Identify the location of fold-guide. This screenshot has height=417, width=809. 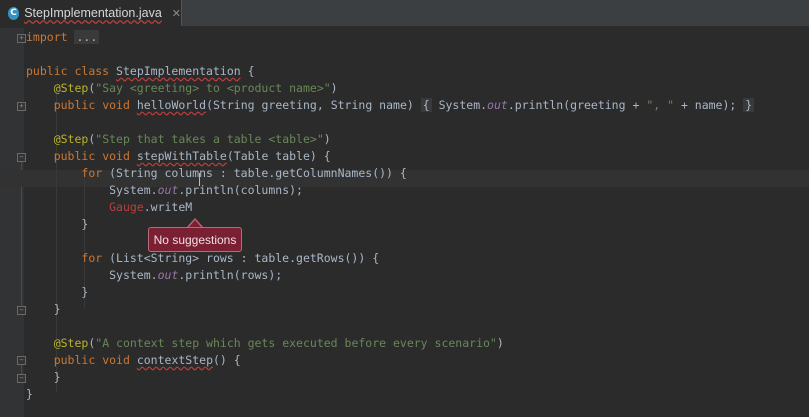
(21, 369).